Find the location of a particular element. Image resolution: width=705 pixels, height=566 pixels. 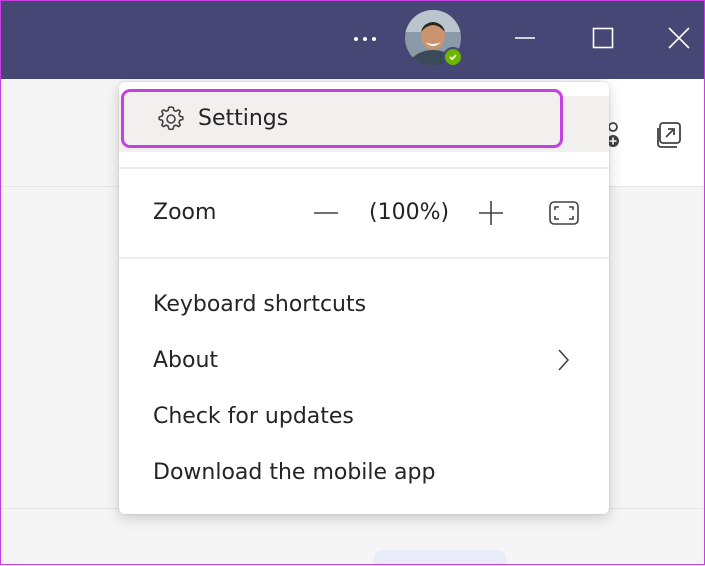

about-submenu-button is located at coordinates (563, 360).